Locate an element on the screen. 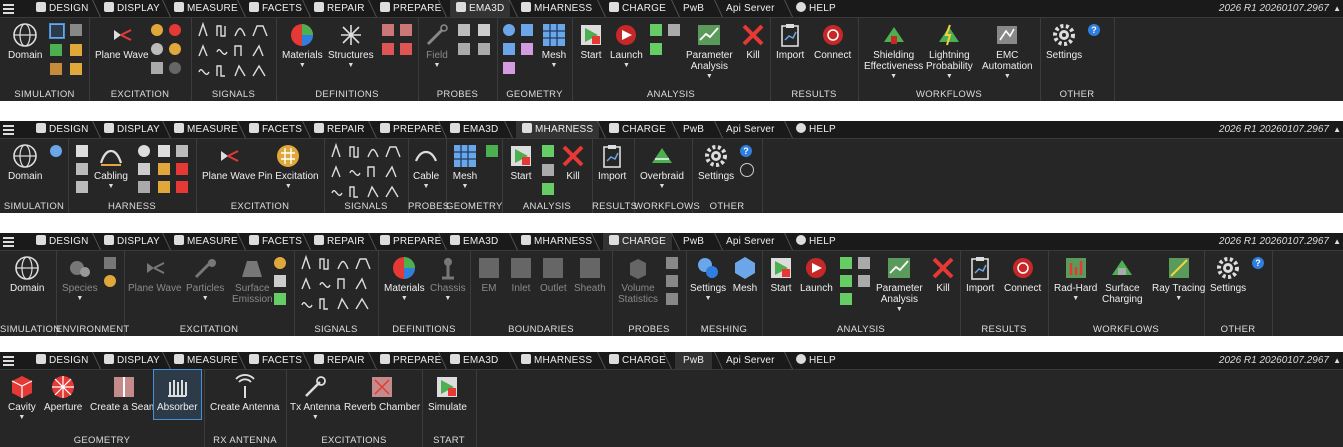 This screenshot has width=1343, height=447. cavity-button: Cavity ▼ is located at coordinates (22, 397).